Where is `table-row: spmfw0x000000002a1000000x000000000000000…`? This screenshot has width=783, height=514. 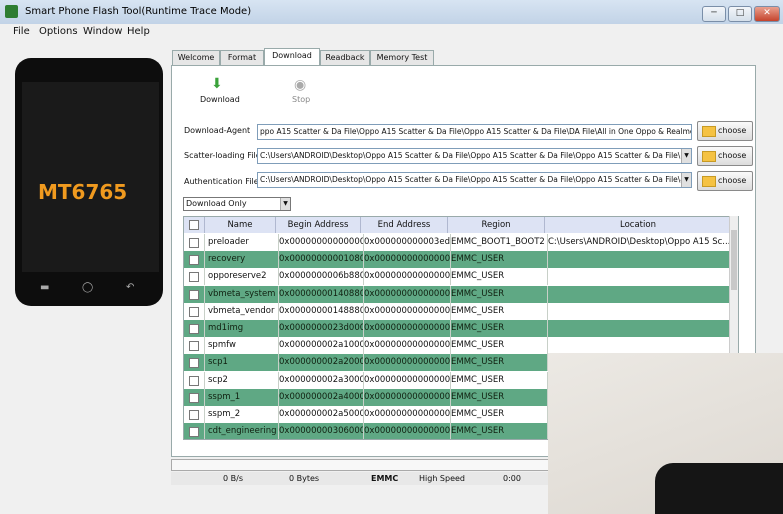 table-row: spmfw0x000000002a1000000x000000000000000… is located at coordinates (459, 346).